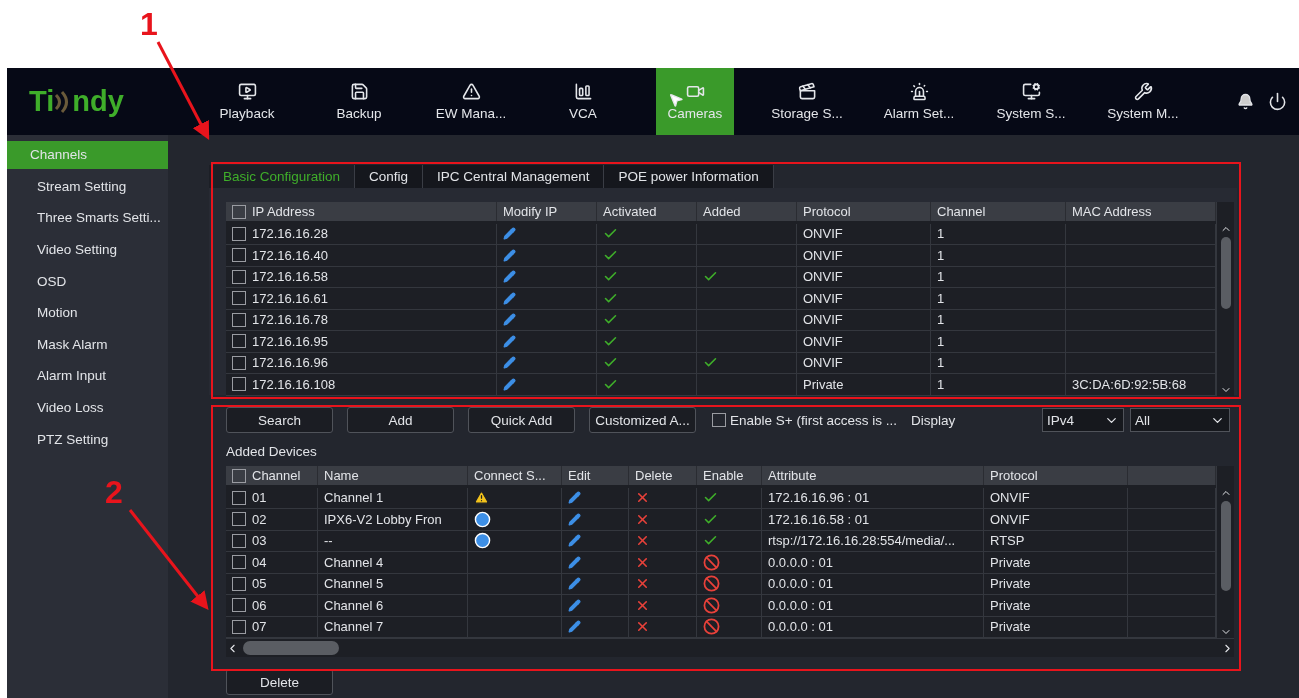 Image resolution: width=1299 pixels, height=698 pixels. What do you see at coordinates (389, 176) in the screenshot?
I see `tab: Config` at bounding box center [389, 176].